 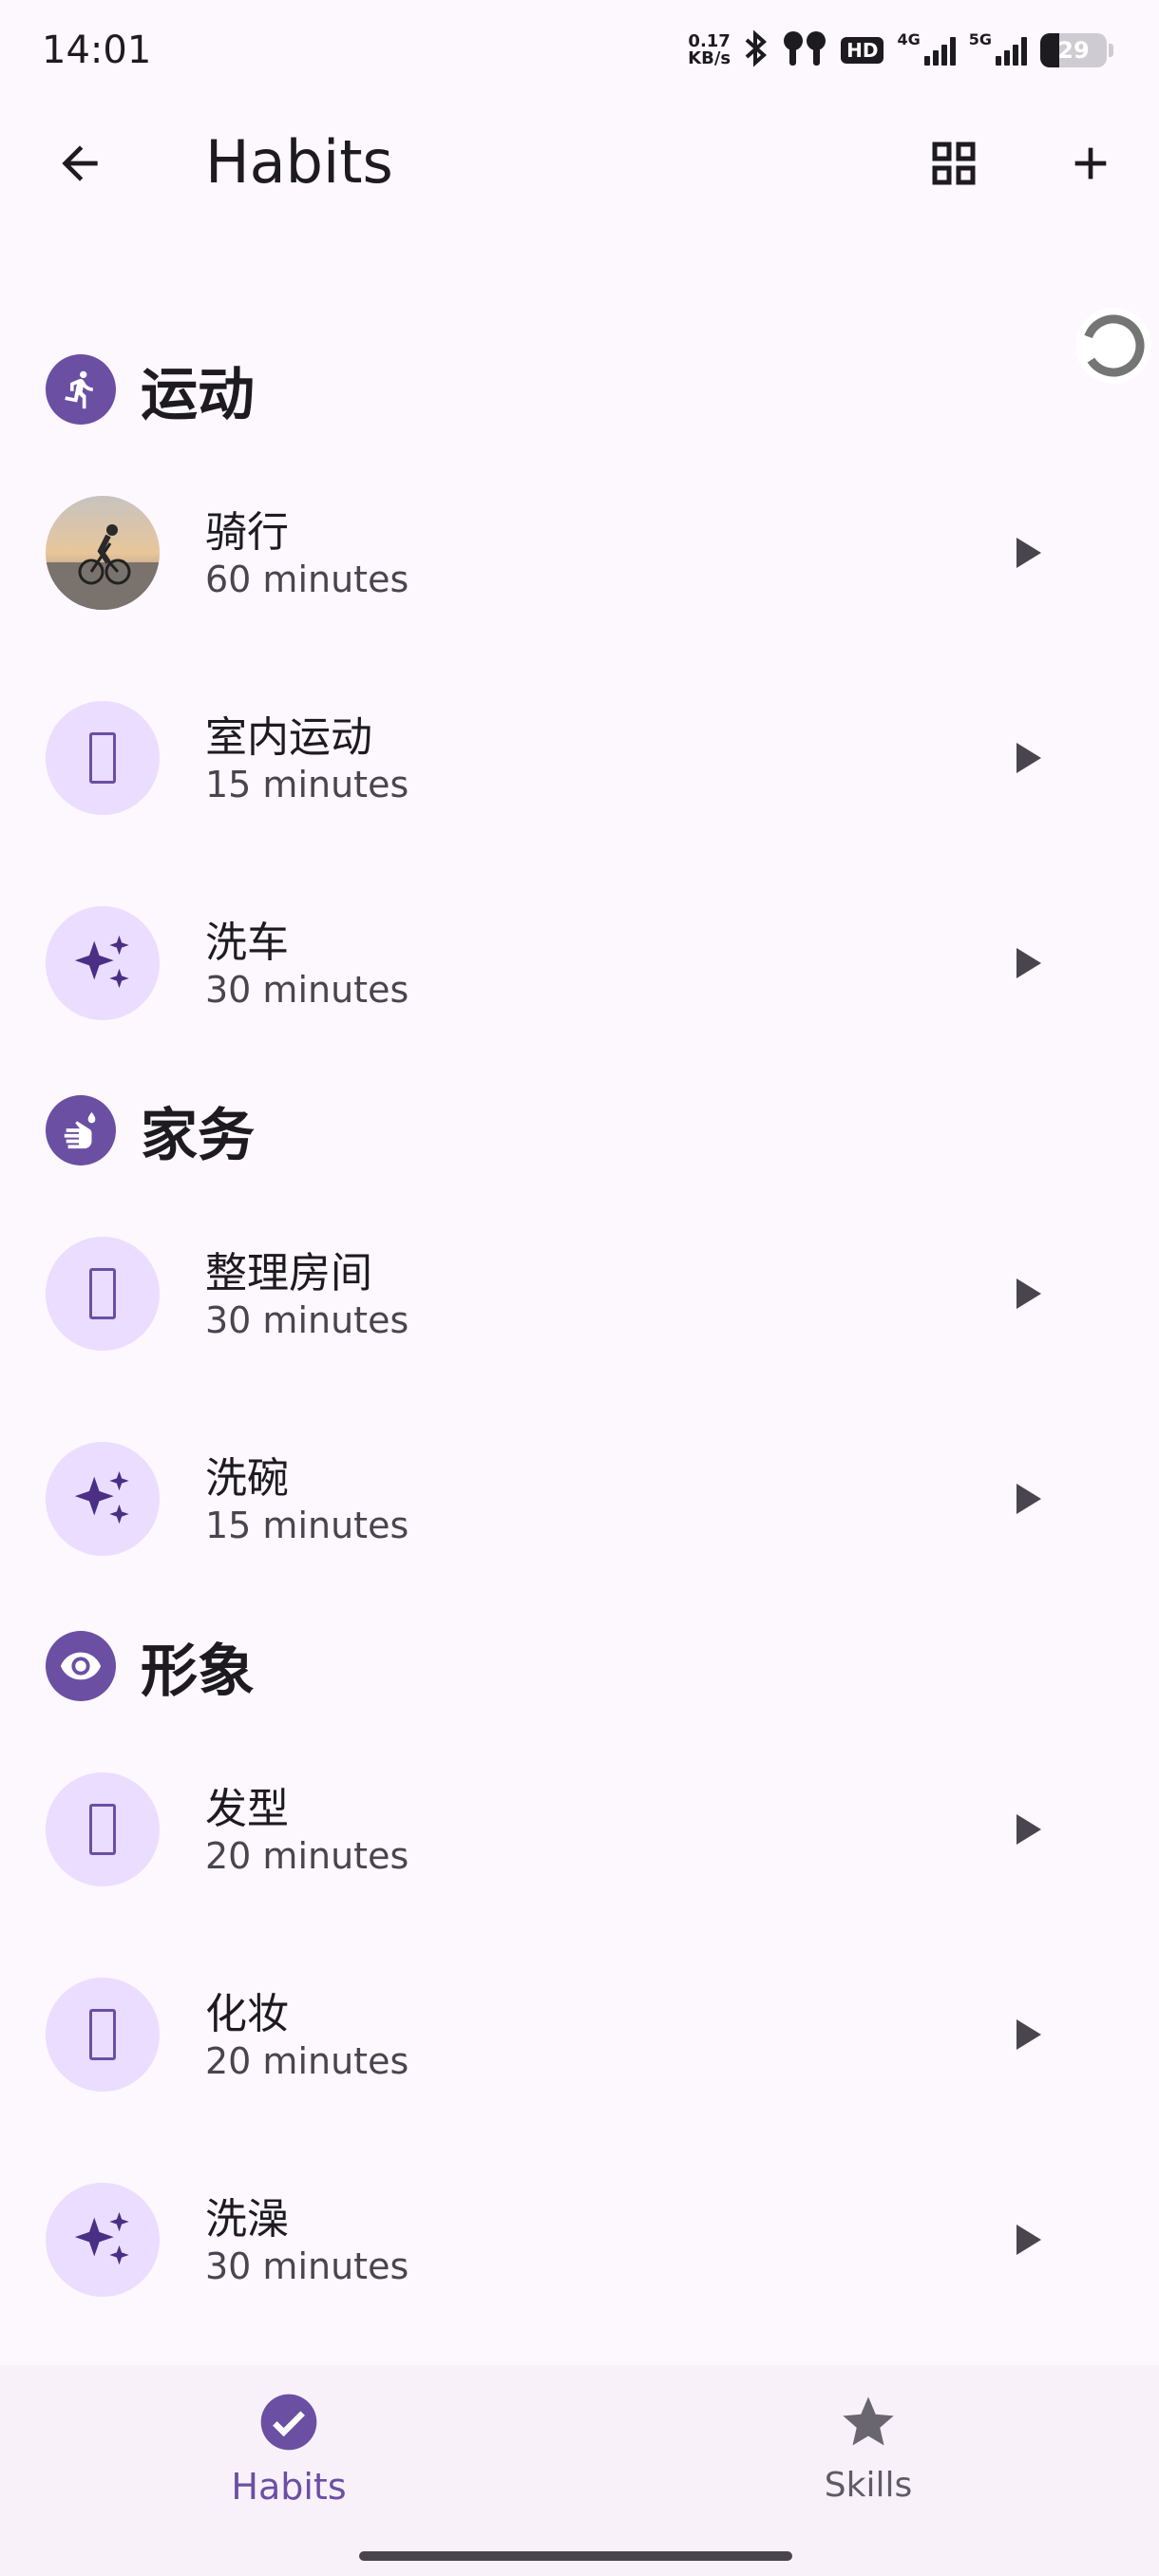 I want to click on bottom-navigation: Habits Skills, so click(x=579, y=2470).